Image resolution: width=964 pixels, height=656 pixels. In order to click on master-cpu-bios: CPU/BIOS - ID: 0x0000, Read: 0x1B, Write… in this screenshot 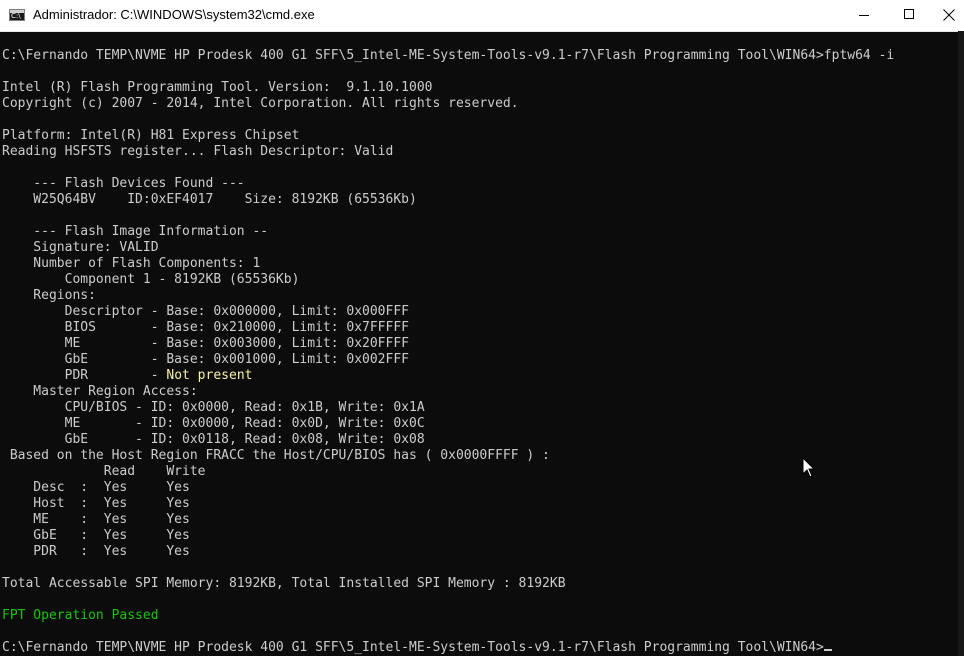, I will do `click(213, 407)`.